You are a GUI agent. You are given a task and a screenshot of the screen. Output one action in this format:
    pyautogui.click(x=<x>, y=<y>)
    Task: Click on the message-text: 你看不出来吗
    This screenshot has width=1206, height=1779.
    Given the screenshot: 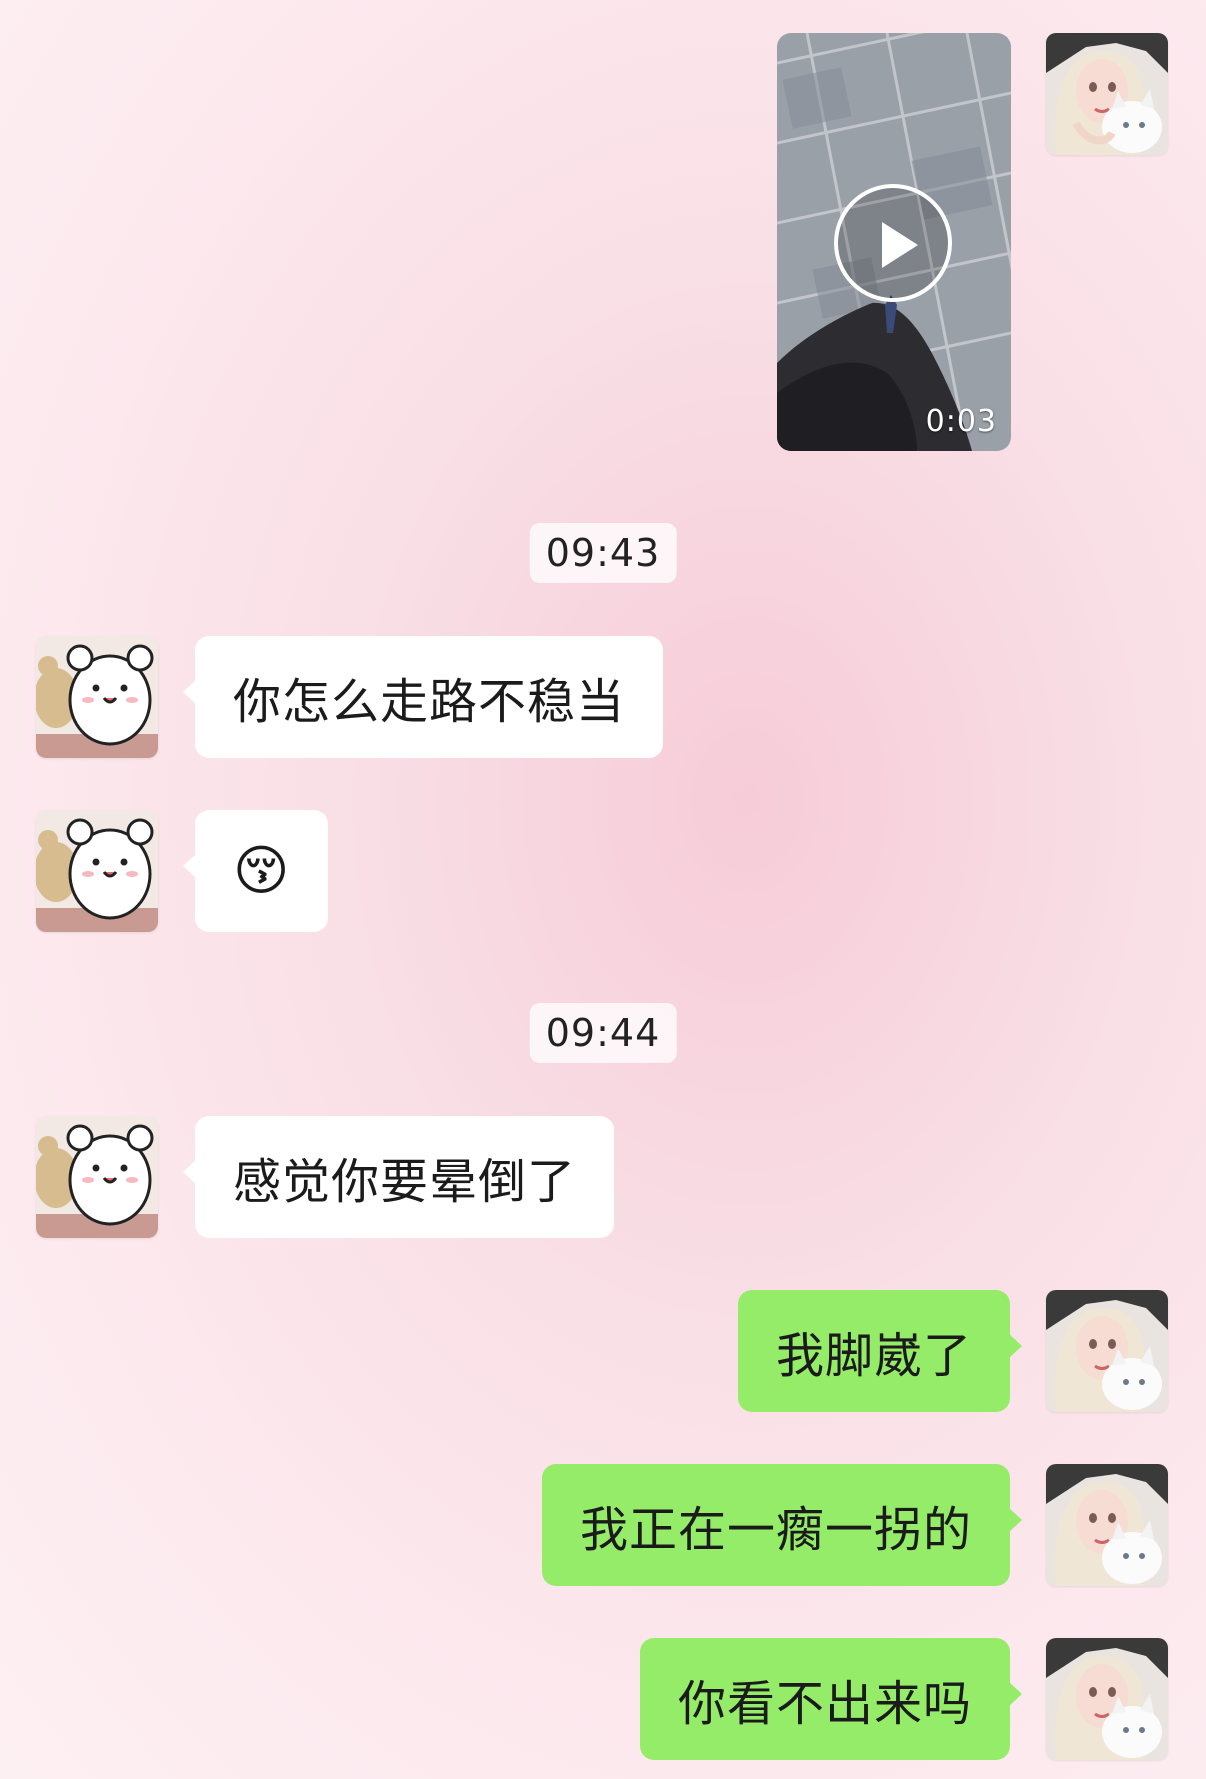 What is the action you would take?
    pyautogui.click(x=824, y=1704)
    